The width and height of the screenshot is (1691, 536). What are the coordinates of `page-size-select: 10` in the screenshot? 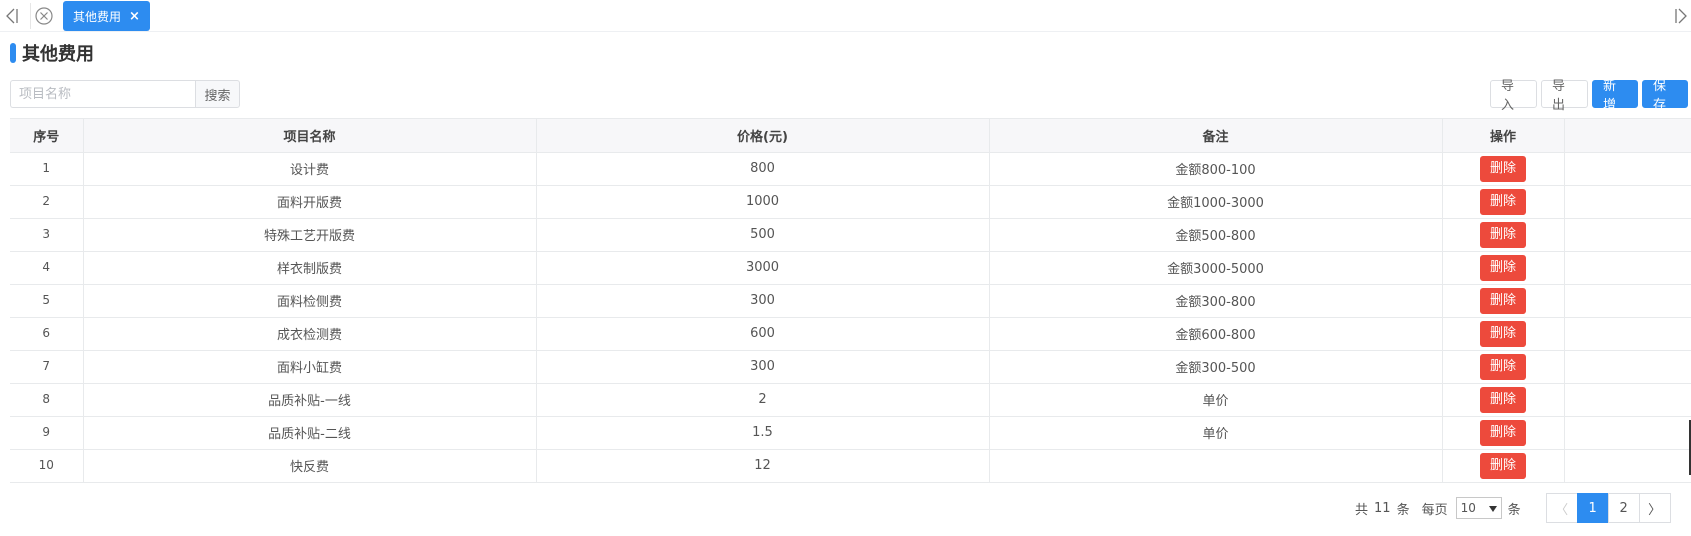 It's located at (1478, 508).